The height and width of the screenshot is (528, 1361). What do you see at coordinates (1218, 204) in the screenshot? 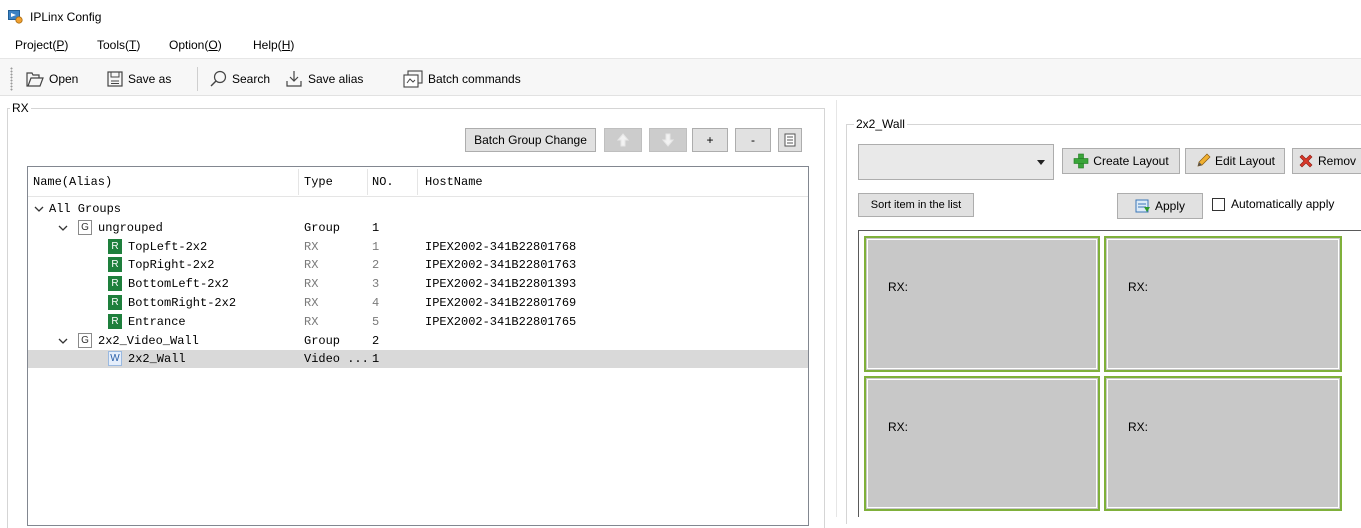
I see `auto-apply-checkbox` at bounding box center [1218, 204].